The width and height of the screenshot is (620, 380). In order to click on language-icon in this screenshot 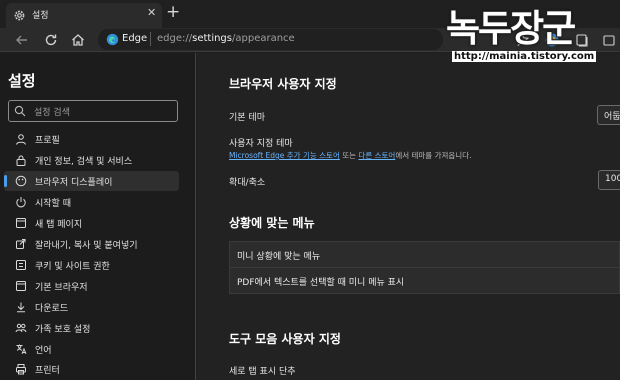, I will do `click(21, 349)`.